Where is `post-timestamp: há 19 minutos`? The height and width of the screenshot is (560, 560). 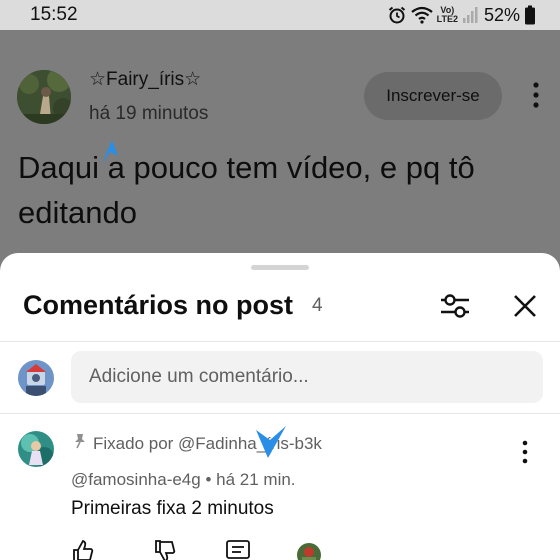
post-timestamp: há 19 minutos is located at coordinates (149, 113).